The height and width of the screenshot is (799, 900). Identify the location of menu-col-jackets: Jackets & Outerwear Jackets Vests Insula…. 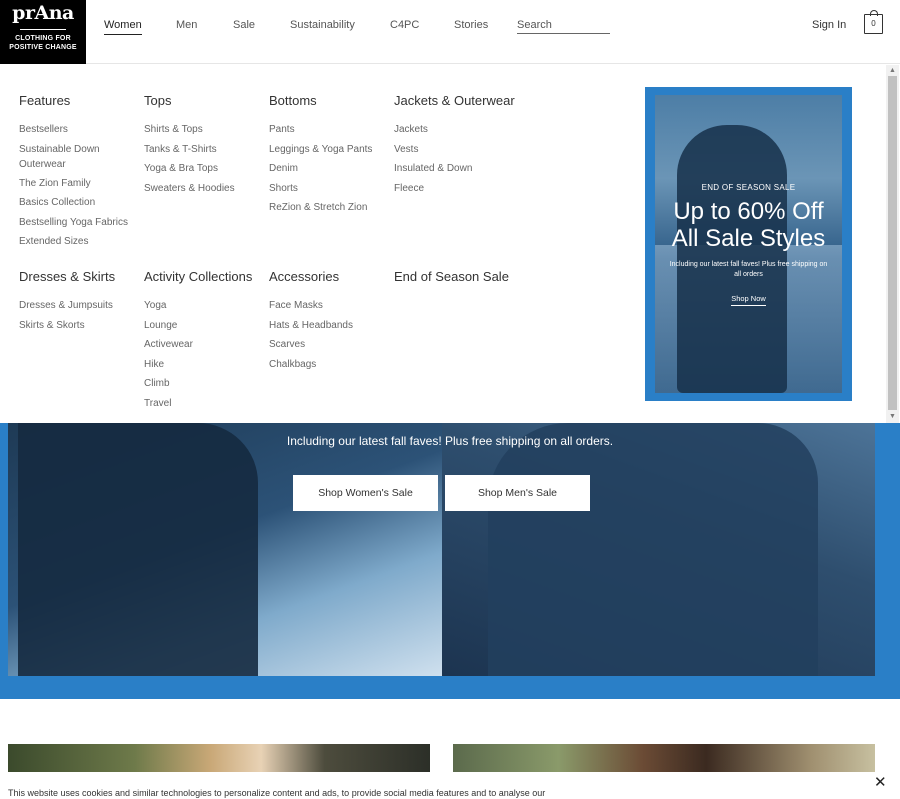
(464, 145).